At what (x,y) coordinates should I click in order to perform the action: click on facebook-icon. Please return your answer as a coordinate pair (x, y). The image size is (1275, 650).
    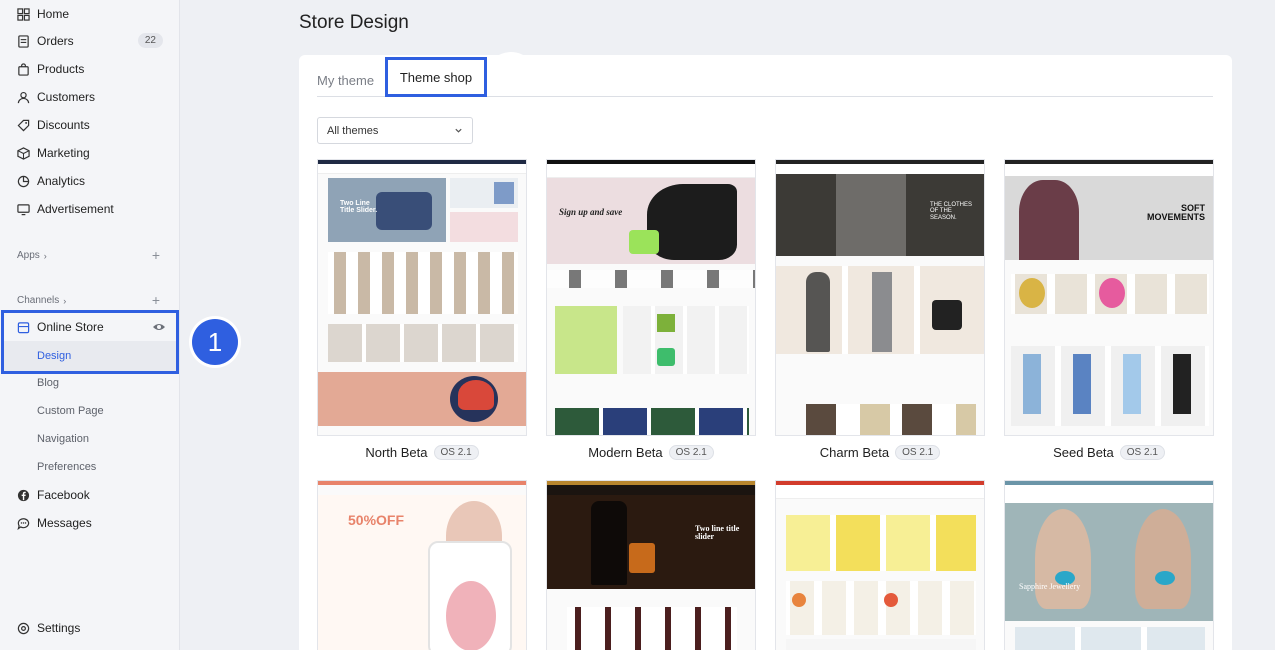
    Looking at the image, I should click on (23, 495).